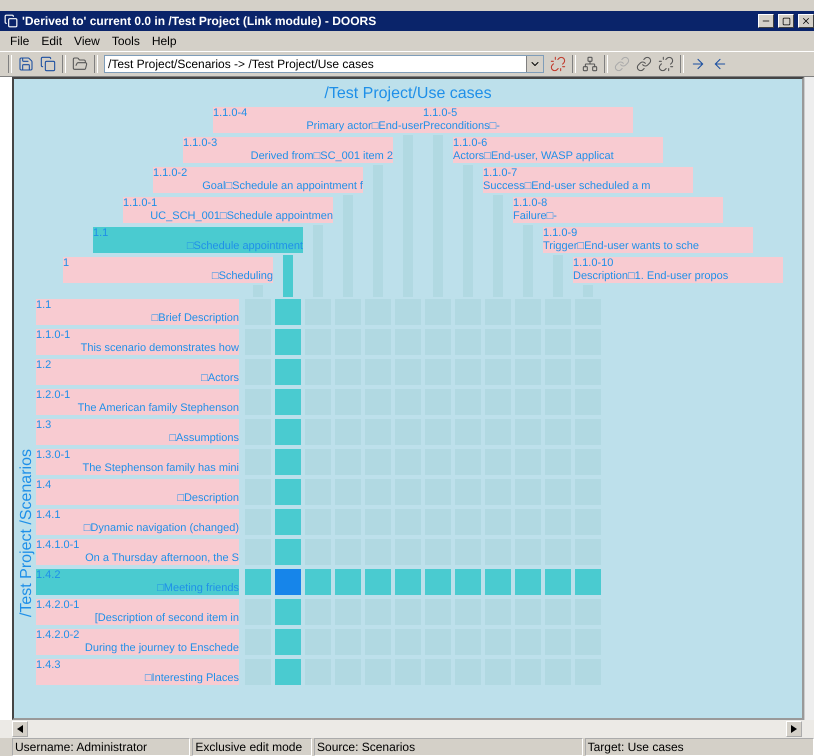 The height and width of the screenshot is (756, 814). I want to click on scroll-right-icon, so click(794, 729).